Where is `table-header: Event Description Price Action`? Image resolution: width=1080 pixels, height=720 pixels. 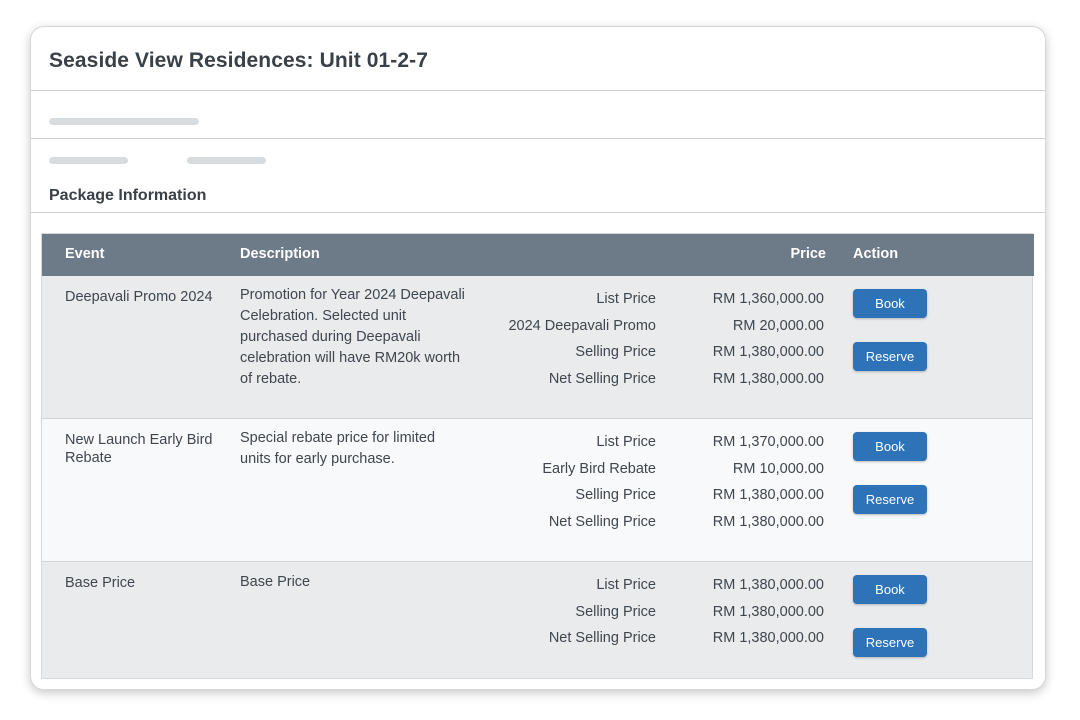
table-header: Event Description Price Action is located at coordinates (538, 255).